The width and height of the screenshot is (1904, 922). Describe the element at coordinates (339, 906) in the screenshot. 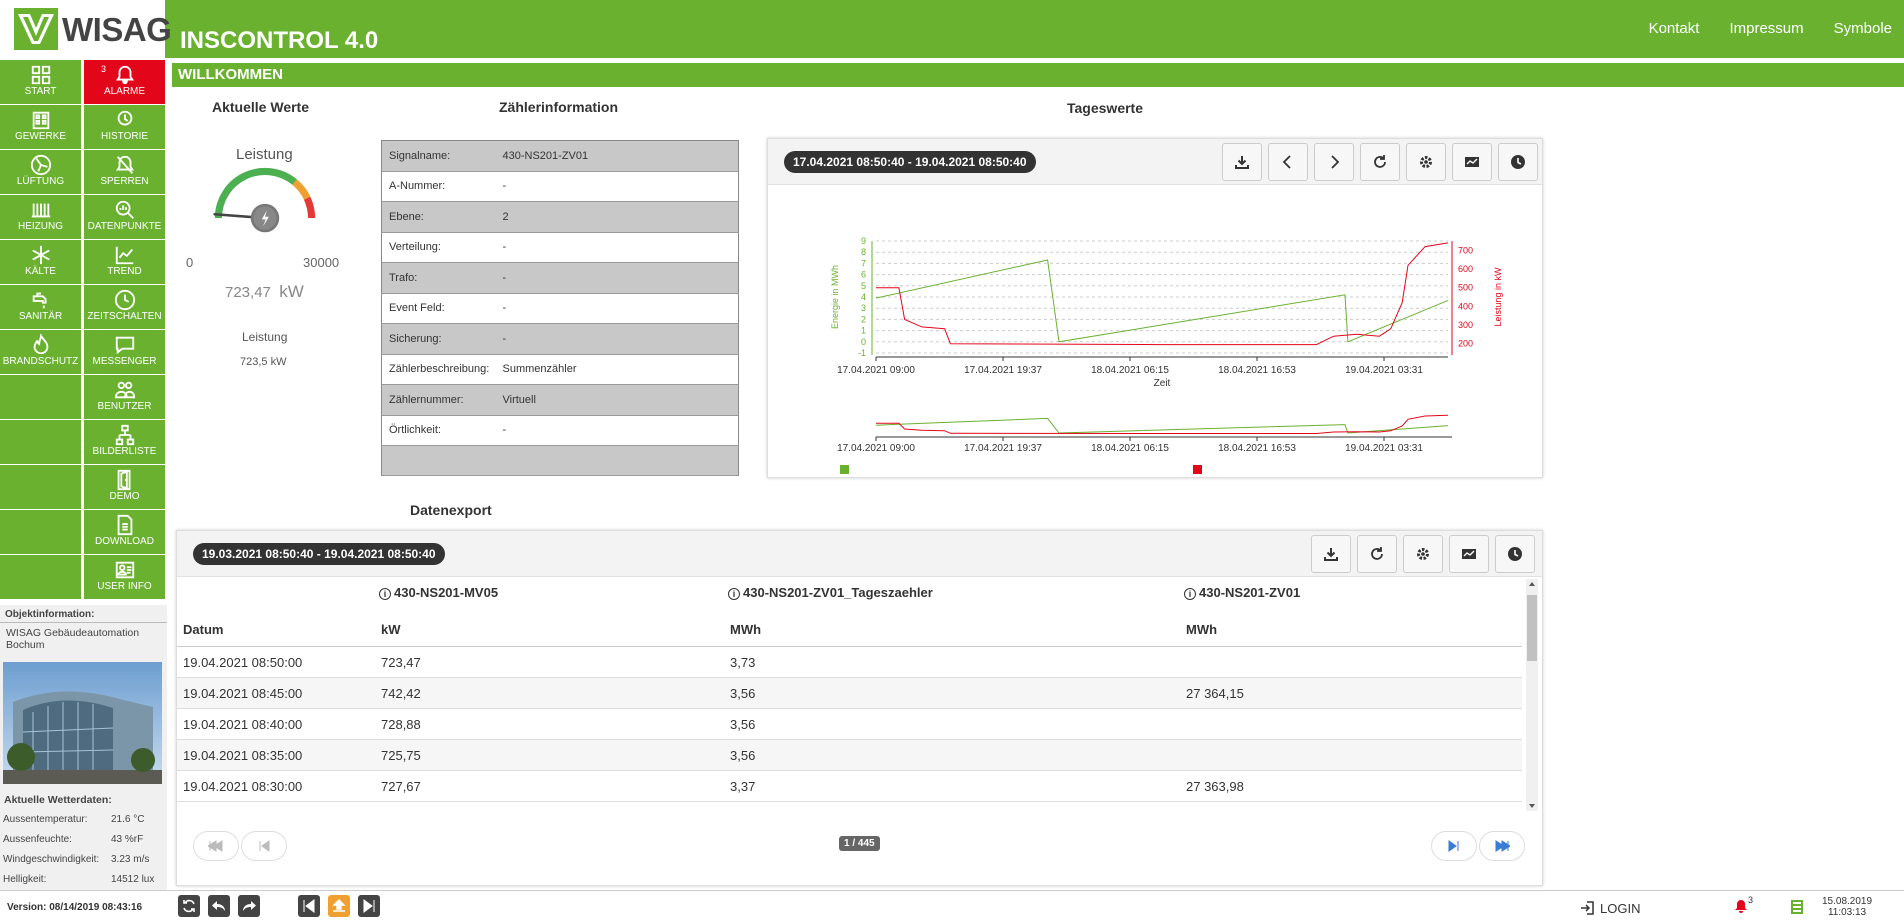

I see `up-button` at that location.